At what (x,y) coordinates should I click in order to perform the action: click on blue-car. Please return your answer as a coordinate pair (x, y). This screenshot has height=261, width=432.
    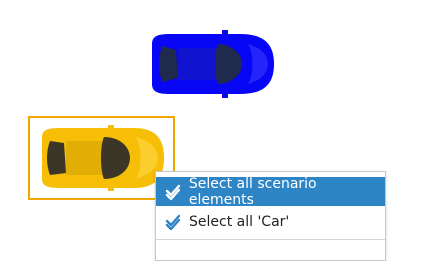
    Looking at the image, I should click on (210, 64).